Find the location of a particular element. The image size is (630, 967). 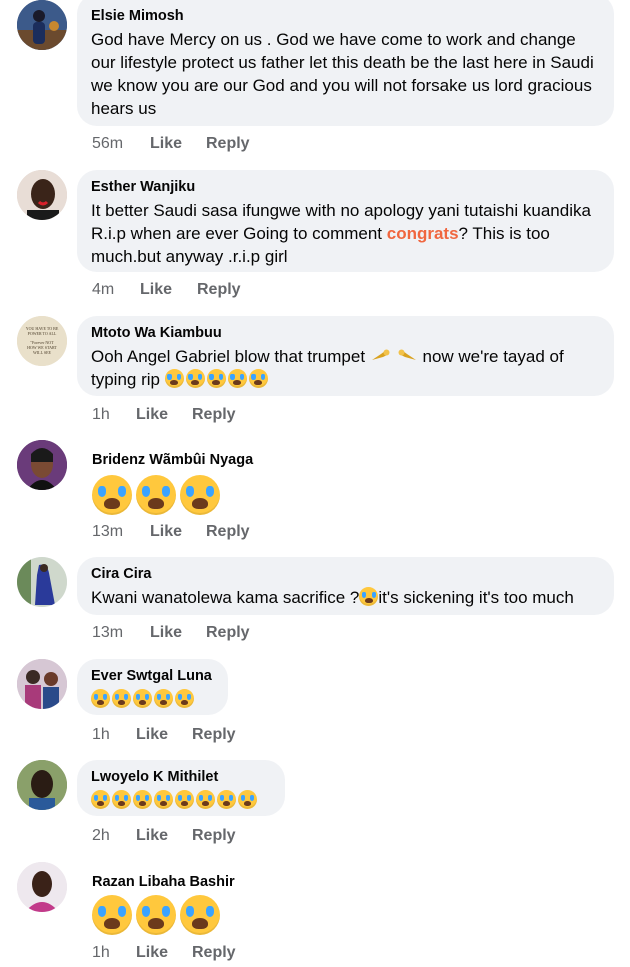

comment-author: Lwoyelo K Mithilet is located at coordinates (181, 777).